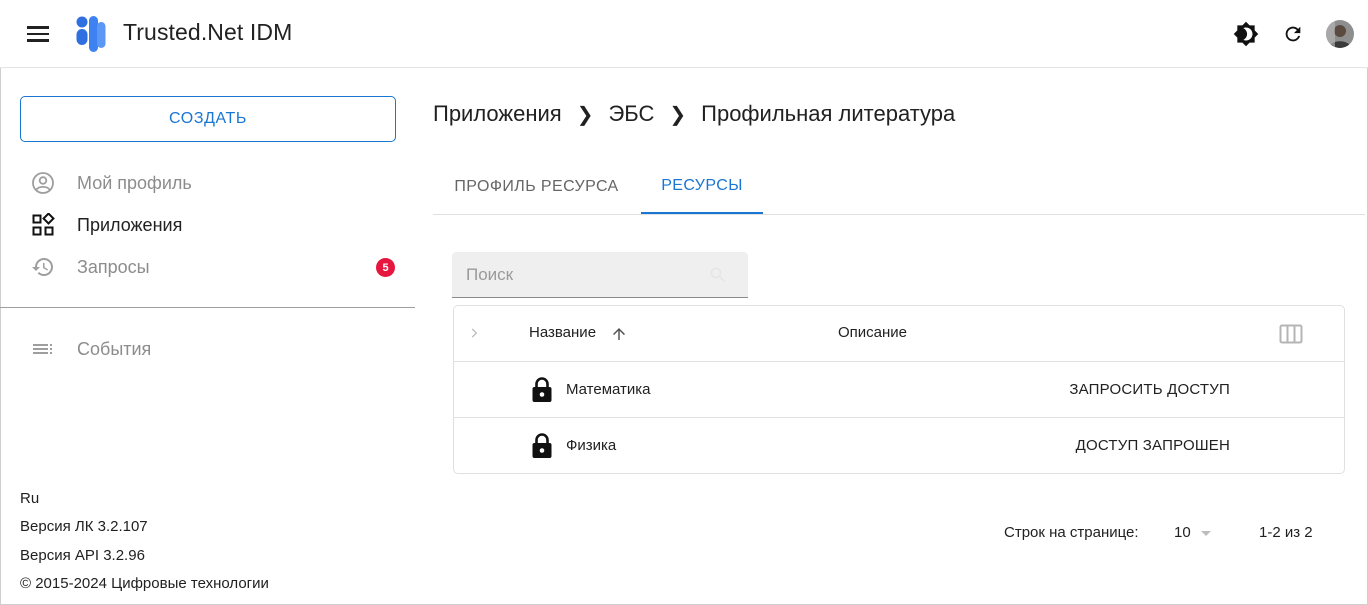  I want to click on row-name: Математика, so click(608, 389).